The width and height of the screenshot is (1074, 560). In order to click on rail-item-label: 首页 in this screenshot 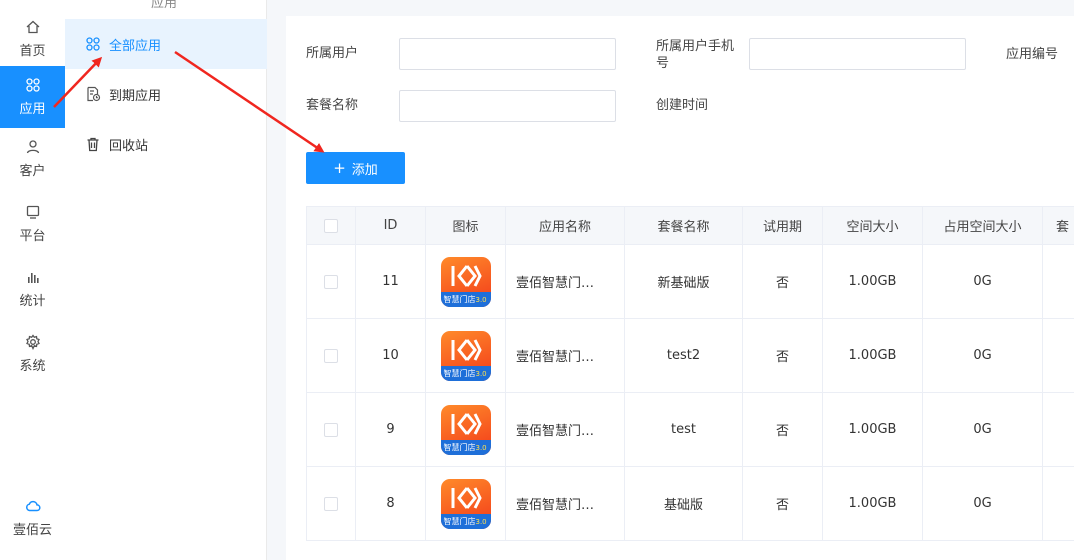, I will do `click(32, 51)`.